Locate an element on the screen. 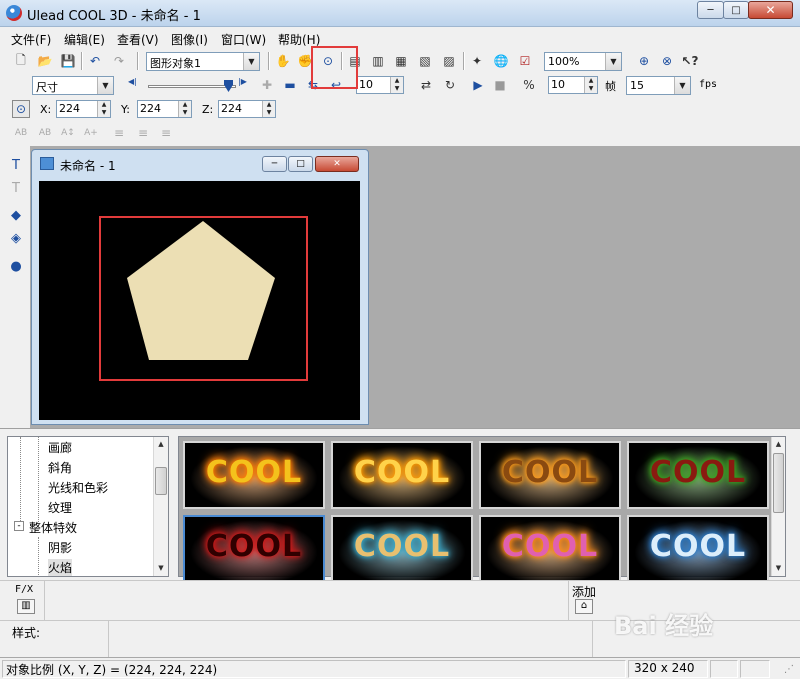  text-align-left-icon: ≡ is located at coordinates (119, 133).